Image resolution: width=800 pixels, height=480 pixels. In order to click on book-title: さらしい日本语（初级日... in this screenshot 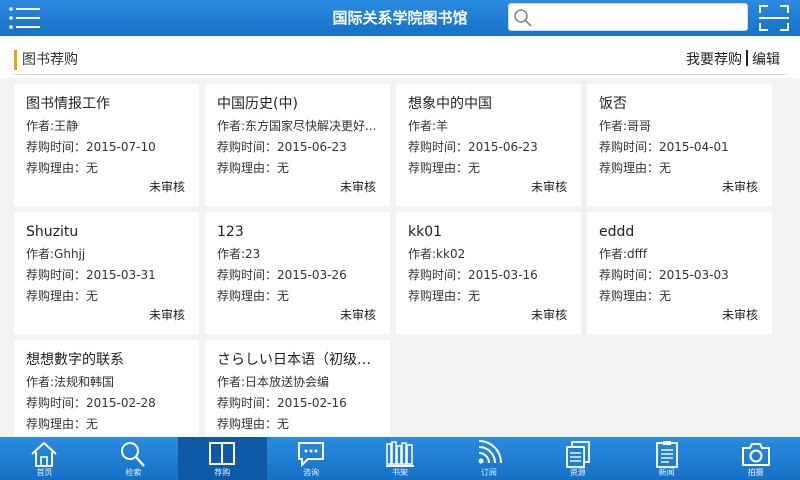, I will do `click(299, 360)`.